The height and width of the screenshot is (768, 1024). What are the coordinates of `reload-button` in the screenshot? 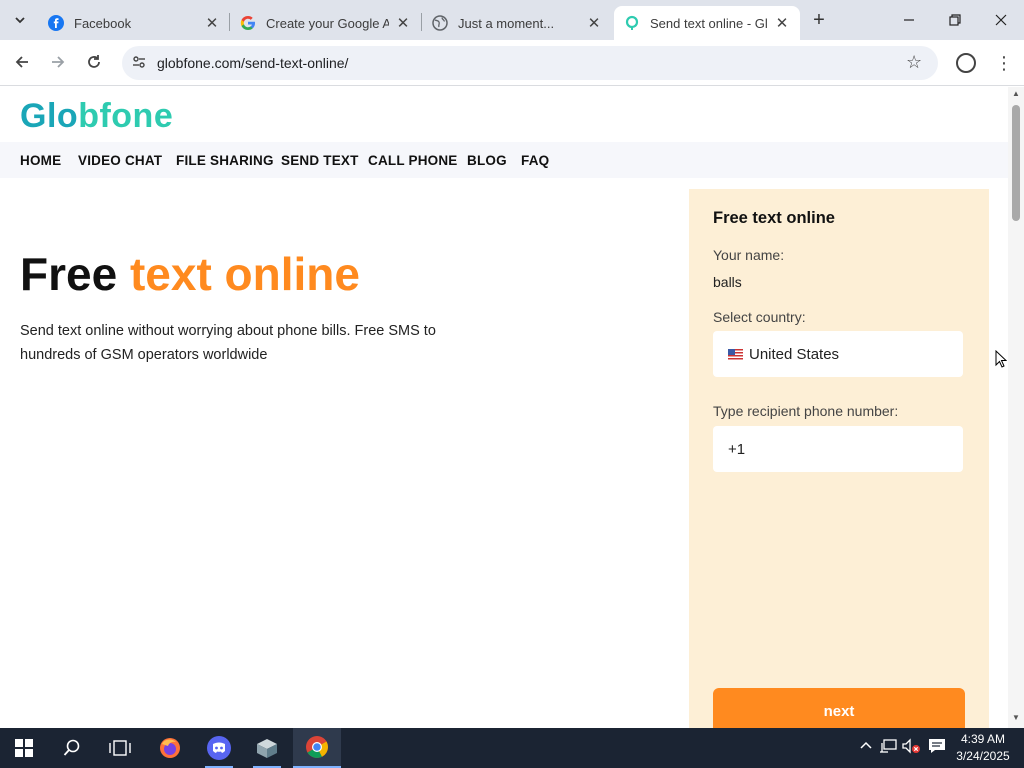 It's located at (94, 62).